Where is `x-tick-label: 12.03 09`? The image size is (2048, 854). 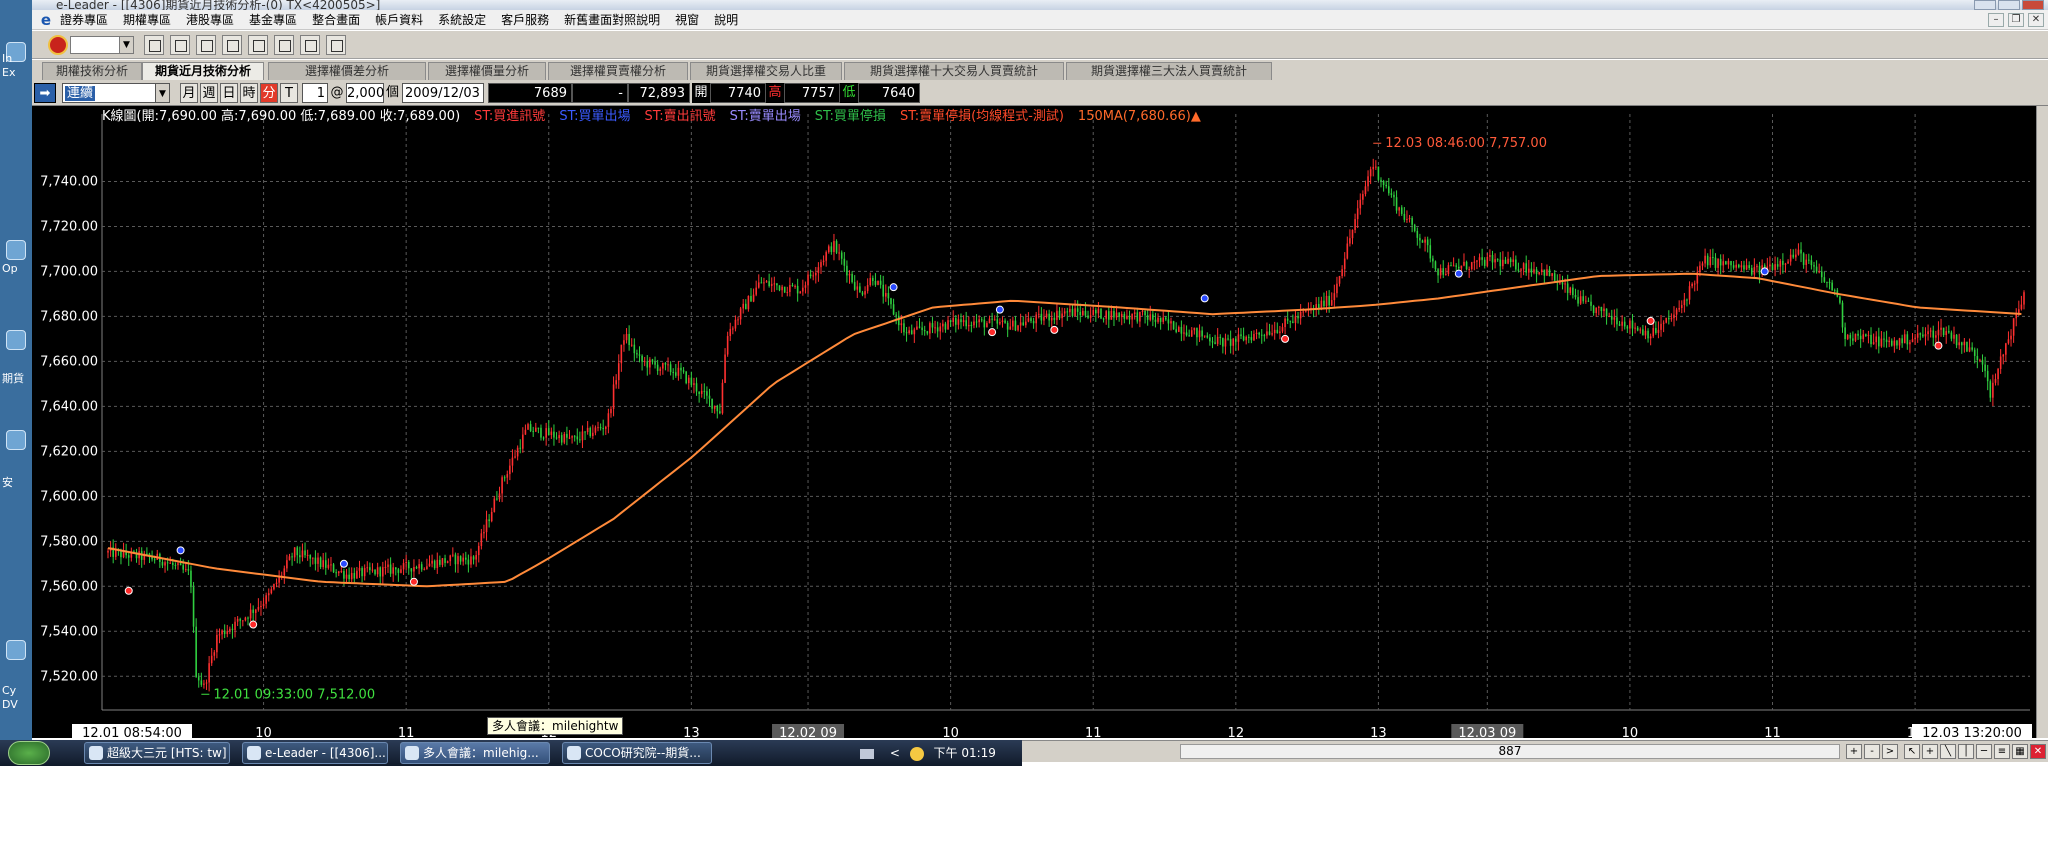 x-tick-label: 12.03 09 is located at coordinates (1487, 732).